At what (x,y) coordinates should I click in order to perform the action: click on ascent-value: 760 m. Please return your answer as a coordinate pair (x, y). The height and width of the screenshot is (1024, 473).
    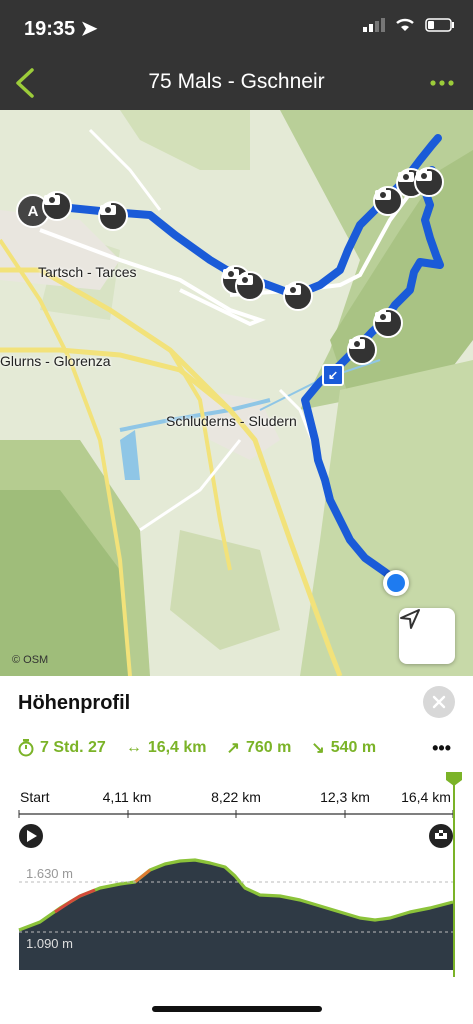
    Looking at the image, I should click on (268, 747).